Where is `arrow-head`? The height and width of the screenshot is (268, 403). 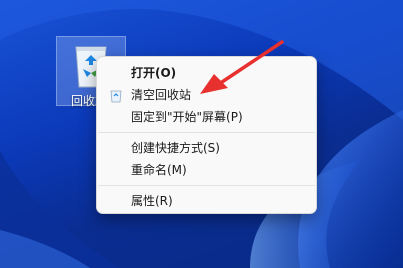 arrow-head is located at coordinates (214, 84).